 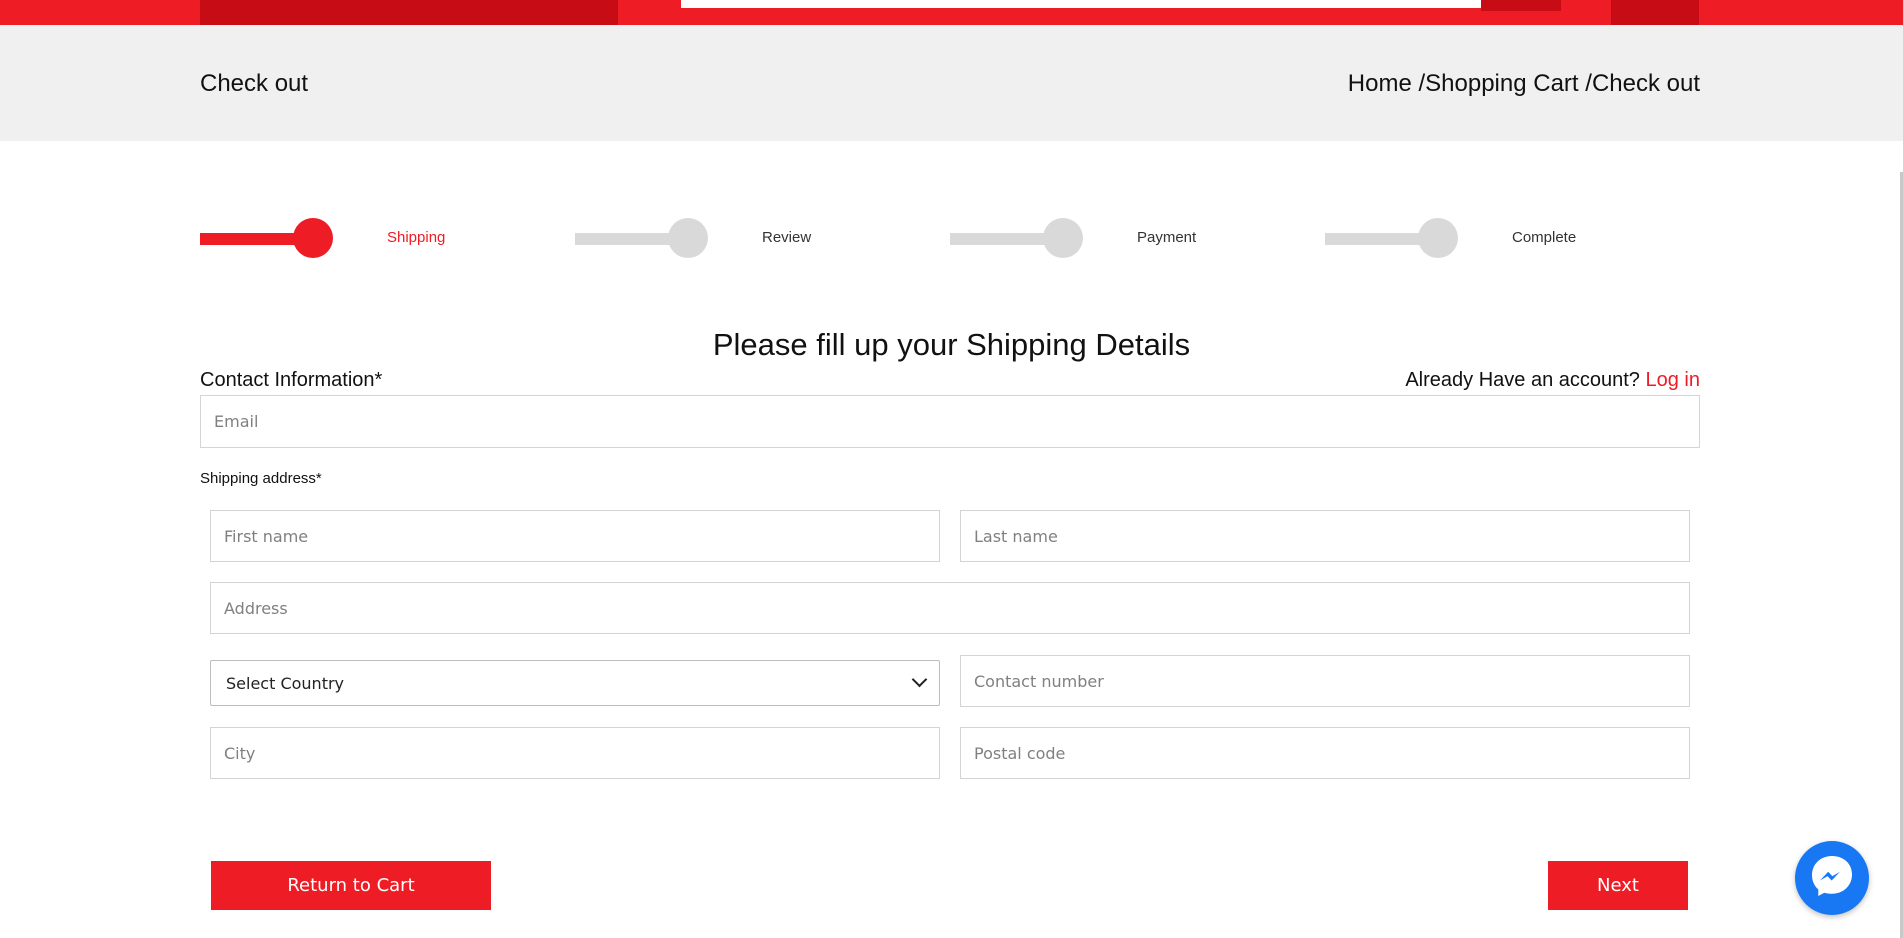 I want to click on breadcrumb-shopping-cart: Shopping Cart /, so click(x=1508, y=83).